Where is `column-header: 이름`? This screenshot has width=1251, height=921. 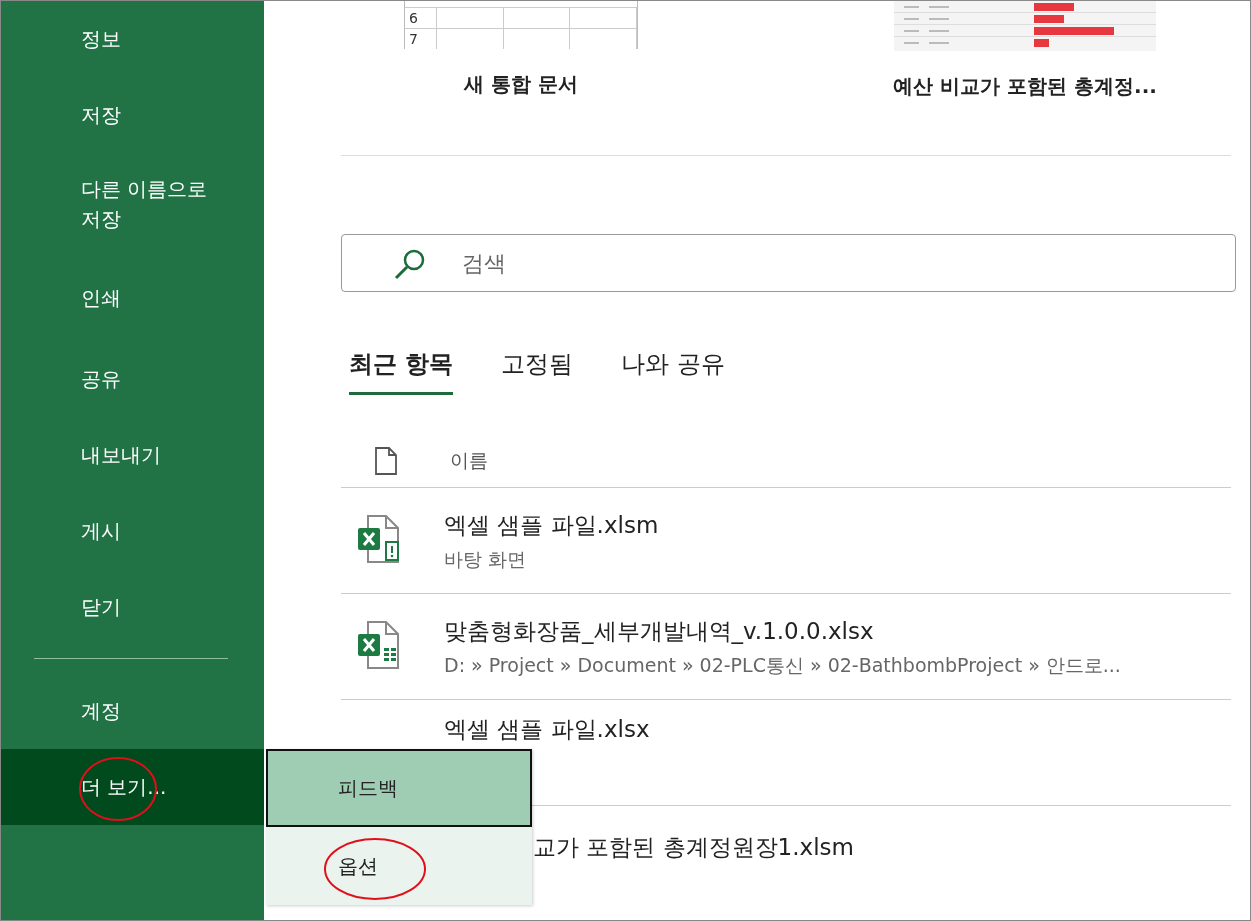 column-header: 이름 is located at coordinates (469, 461).